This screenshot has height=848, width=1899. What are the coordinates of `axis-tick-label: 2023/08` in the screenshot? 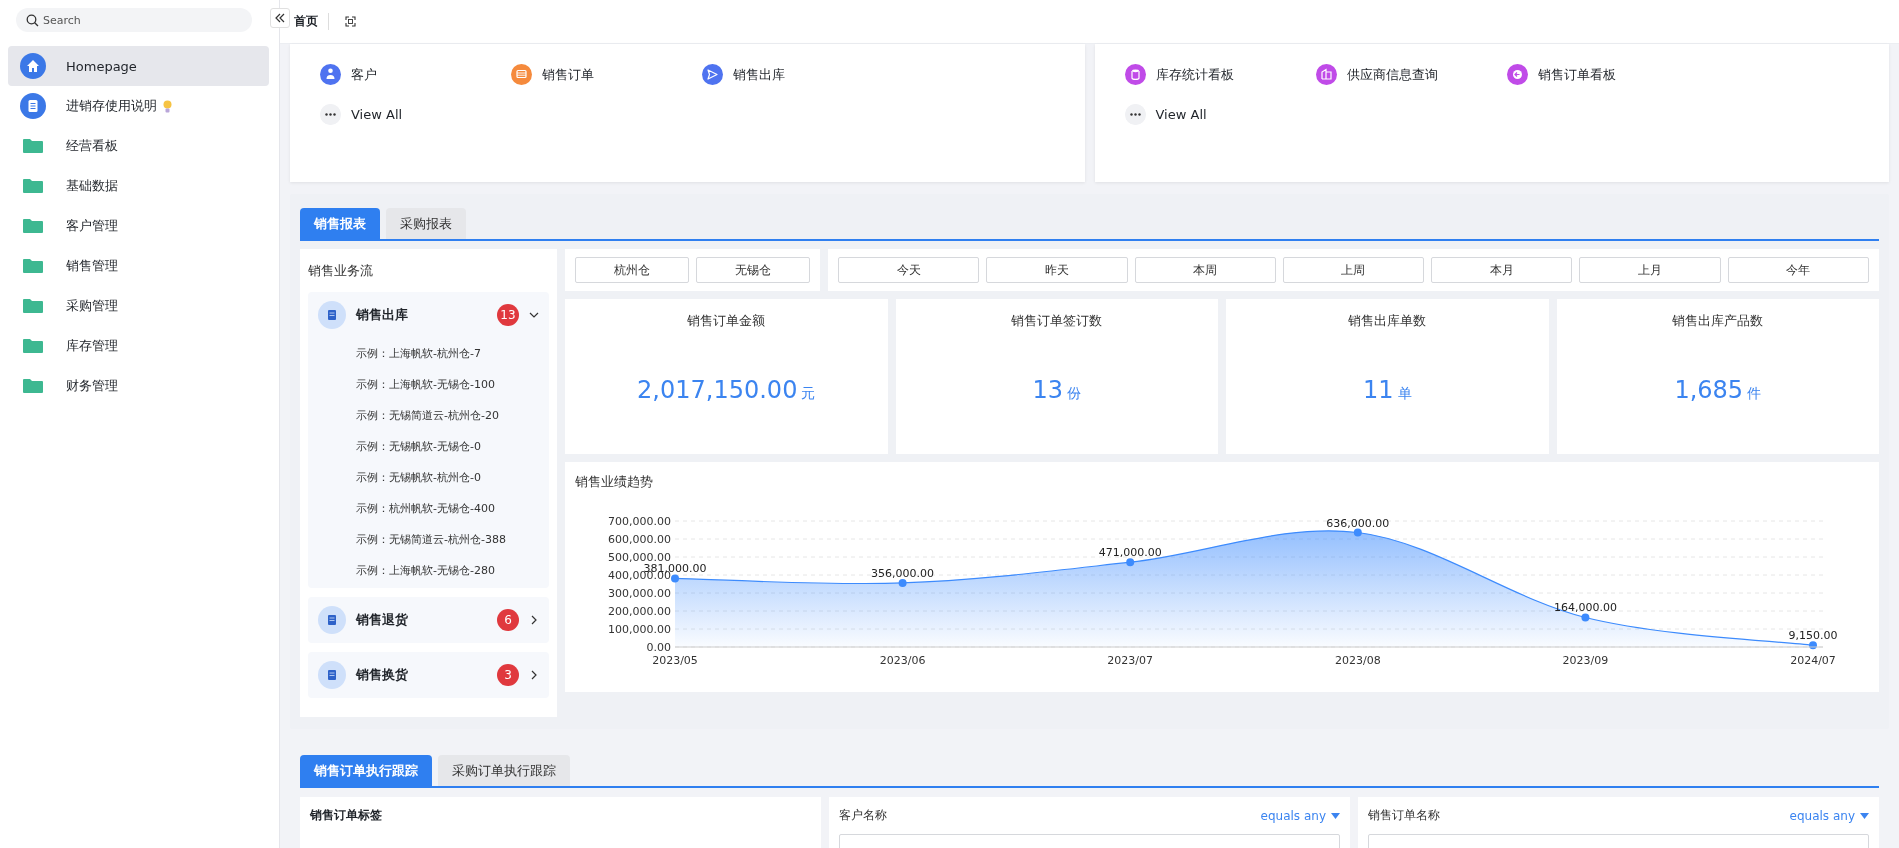 It's located at (1357, 660).